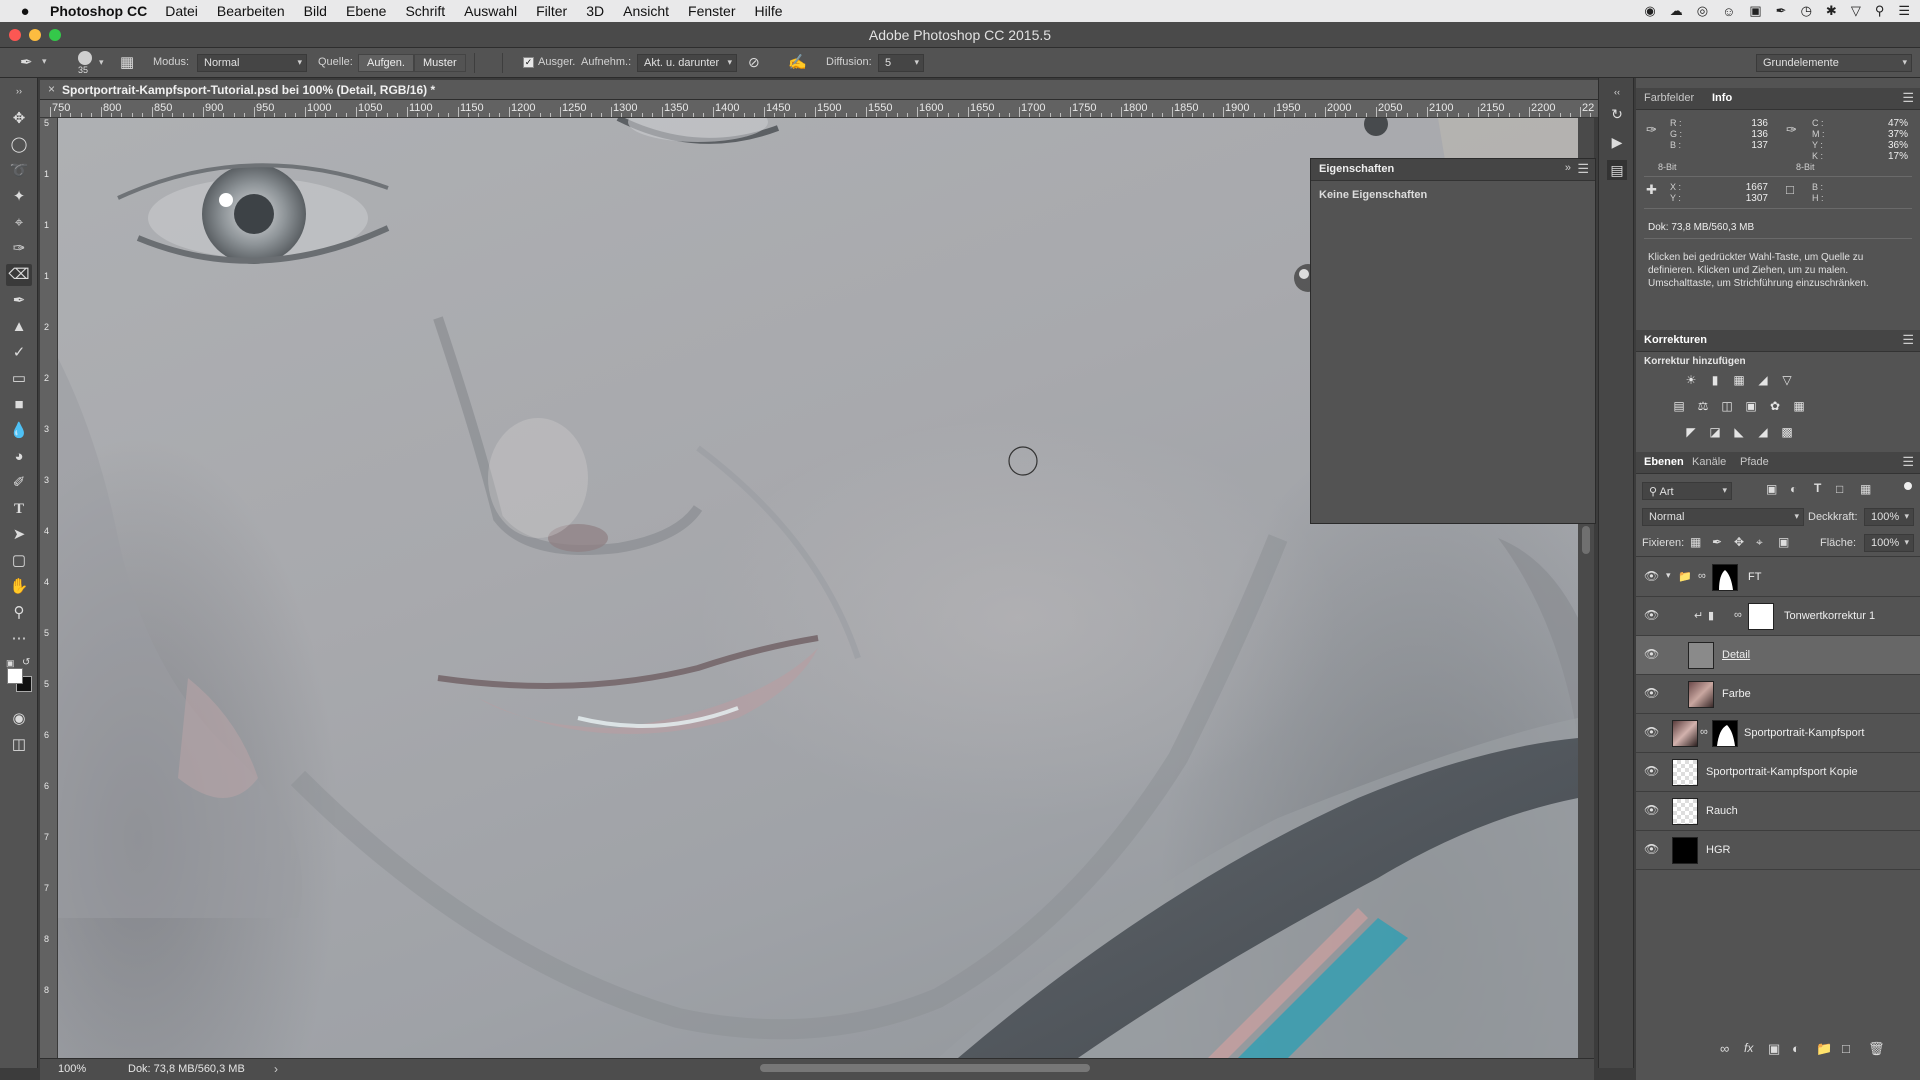 The height and width of the screenshot is (1080, 1920). I want to click on actions-panel-icon: ▶, so click(1617, 142).